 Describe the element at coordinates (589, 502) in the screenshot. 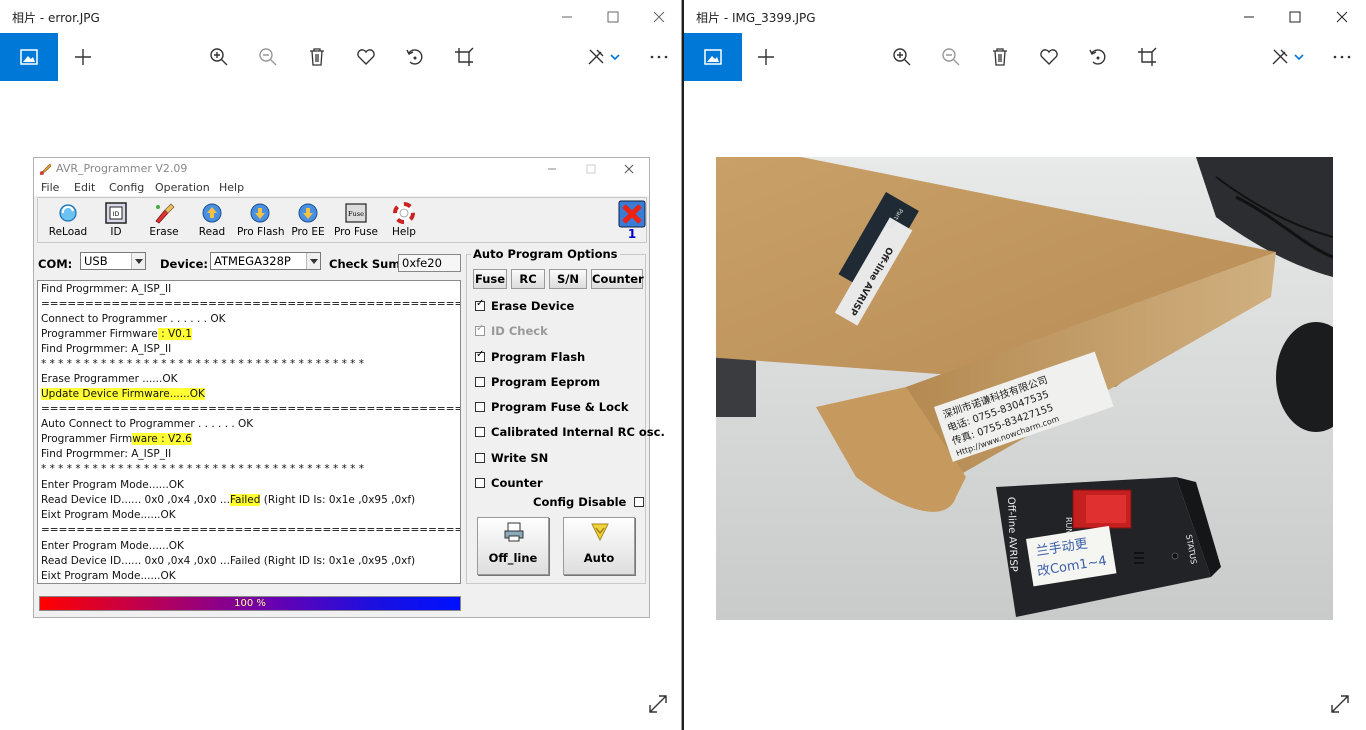

I see `config-disable-checkbox: Config Disable` at that location.